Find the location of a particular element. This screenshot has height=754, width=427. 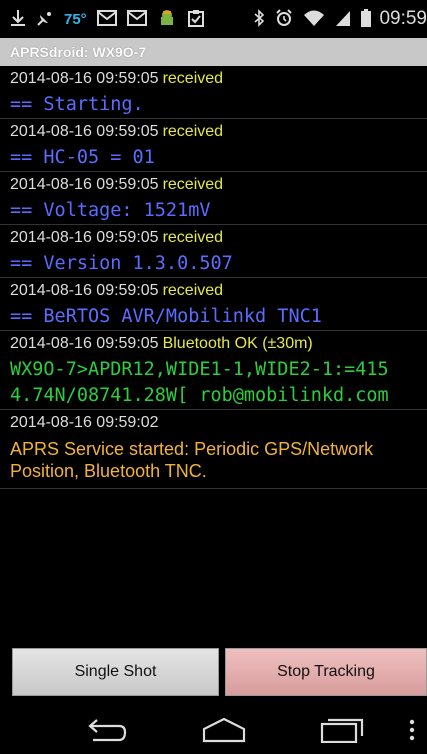

entry-message: == Version 1.3.0.507 is located at coordinates (121, 263).